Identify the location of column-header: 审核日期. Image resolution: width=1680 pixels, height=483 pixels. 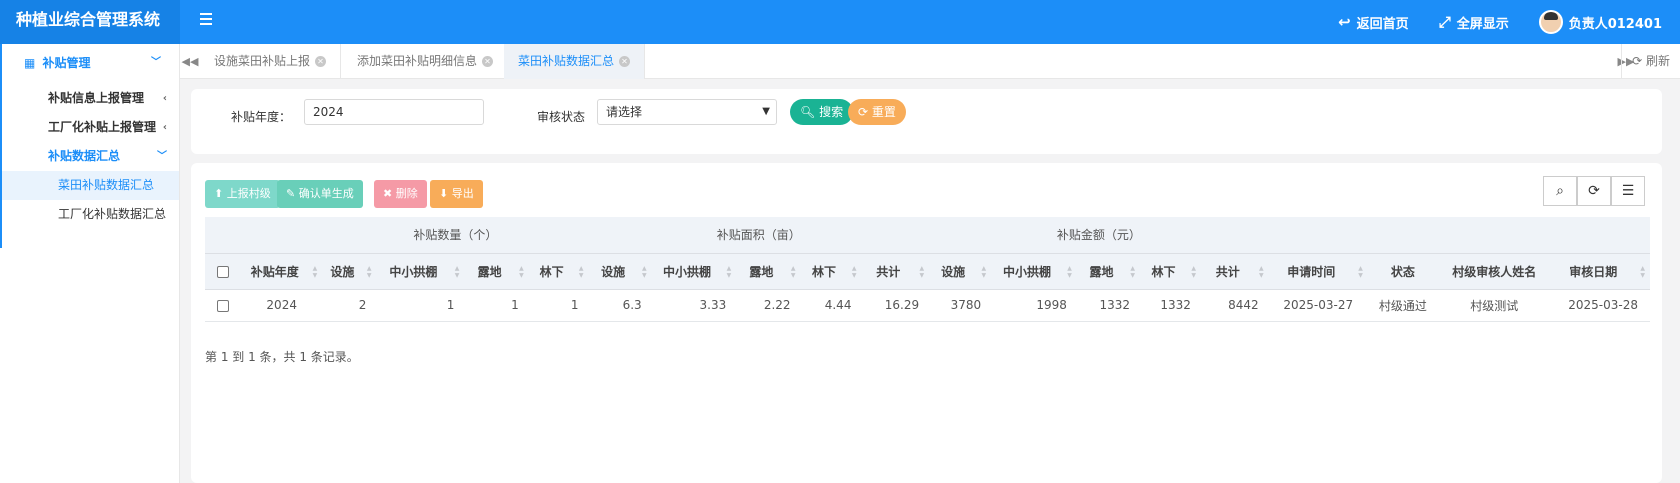
(1600, 271).